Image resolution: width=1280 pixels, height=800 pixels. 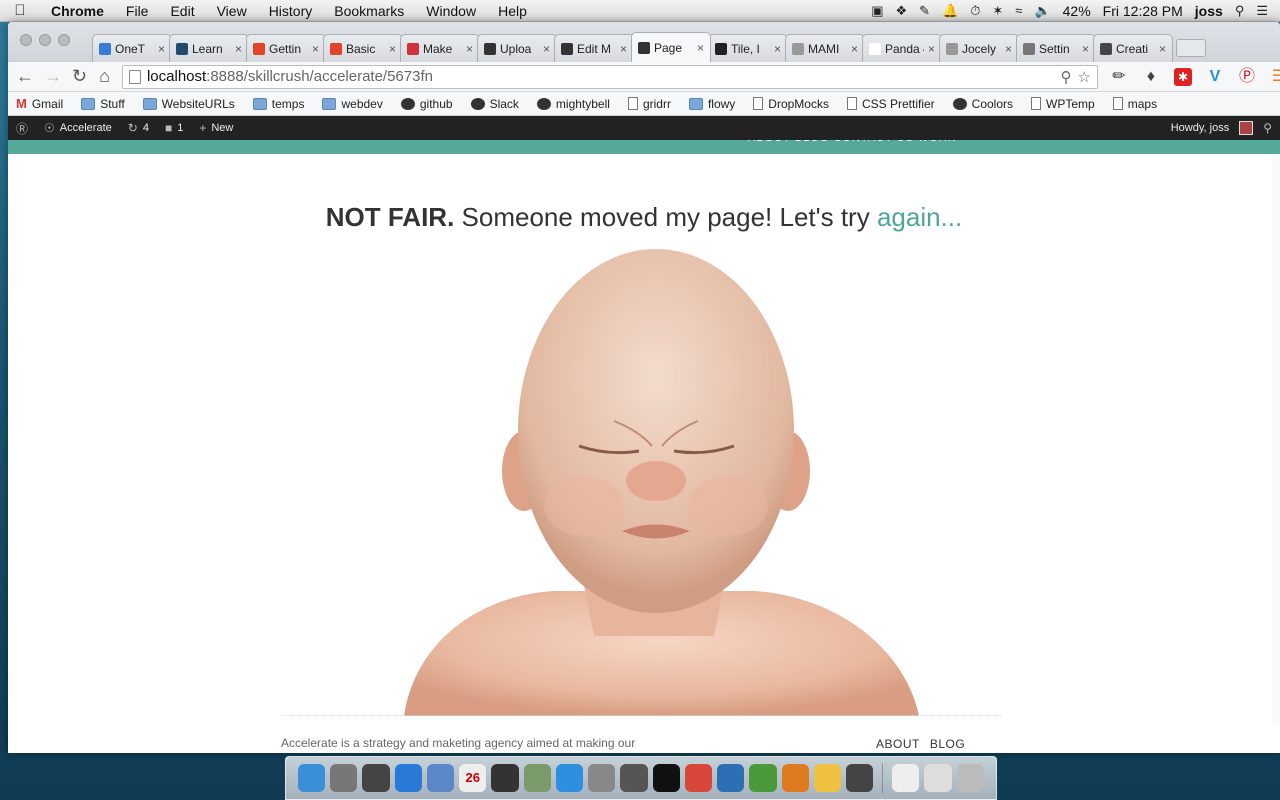 What do you see at coordinates (748, 48) in the screenshot?
I see `tab-8: Tile, I ×` at bounding box center [748, 48].